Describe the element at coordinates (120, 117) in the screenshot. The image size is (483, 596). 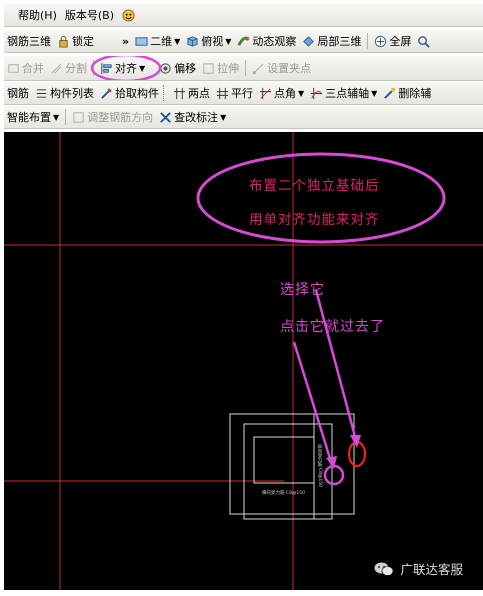
I see `adjust-rebar-direction-label: 调整钢筋方向` at that location.